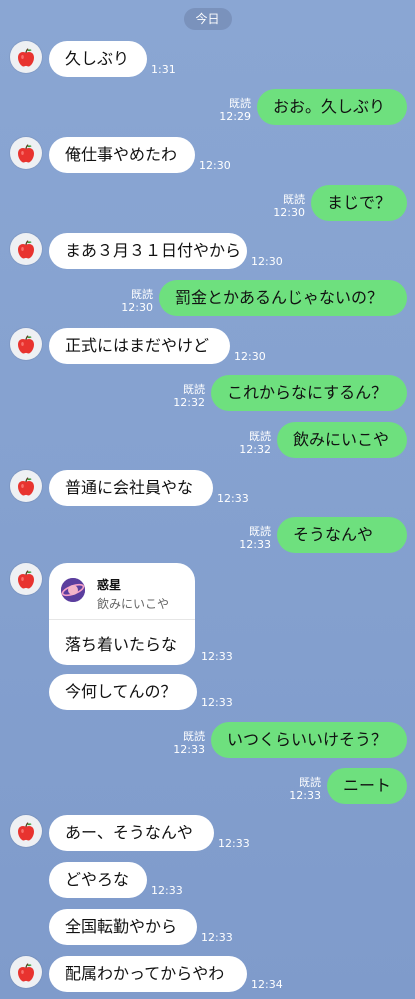 The width and height of the screenshot is (415, 999). What do you see at coordinates (131, 833) in the screenshot?
I see `message-bubble: あー、そうなんや` at bounding box center [131, 833].